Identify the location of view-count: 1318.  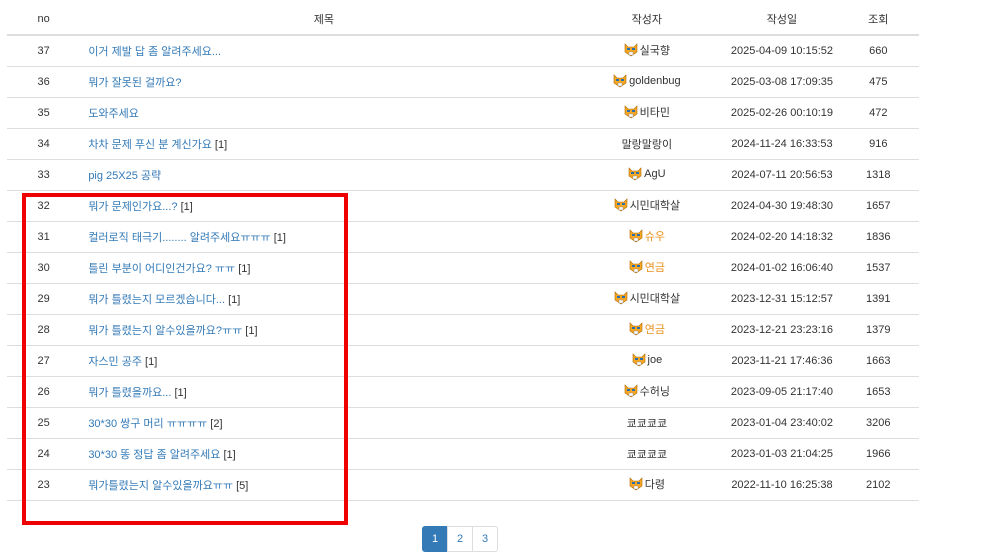
(878, 175).